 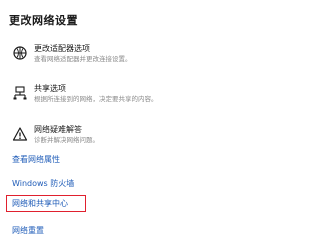 I want to click on network-troubleshooter-description: 诊断并解决网络问题。, so click(x=66, y=140).